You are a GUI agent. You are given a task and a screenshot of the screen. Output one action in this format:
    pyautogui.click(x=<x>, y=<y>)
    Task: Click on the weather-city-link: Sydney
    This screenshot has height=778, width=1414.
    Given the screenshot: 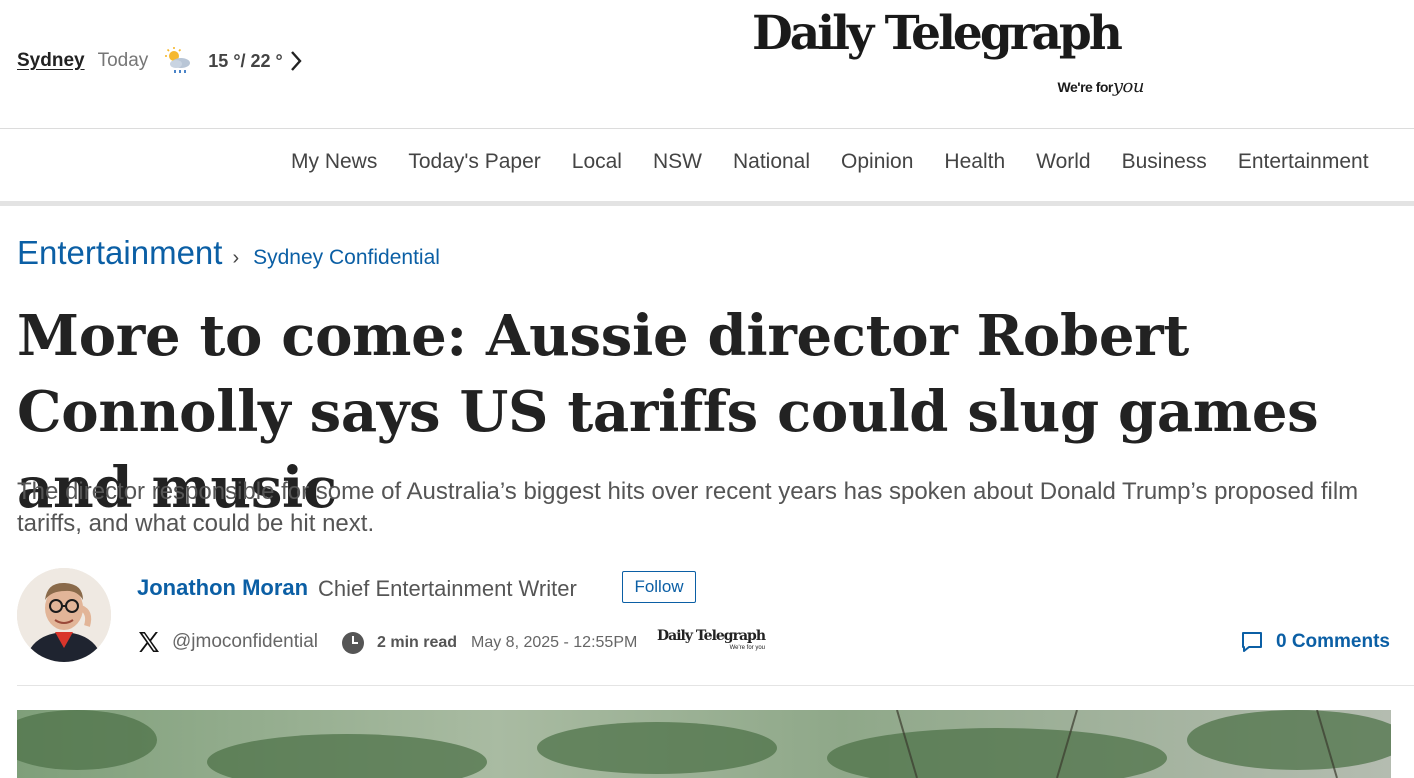 What is the action you would take?
    pyautogui.click(x=51, y=61)
    